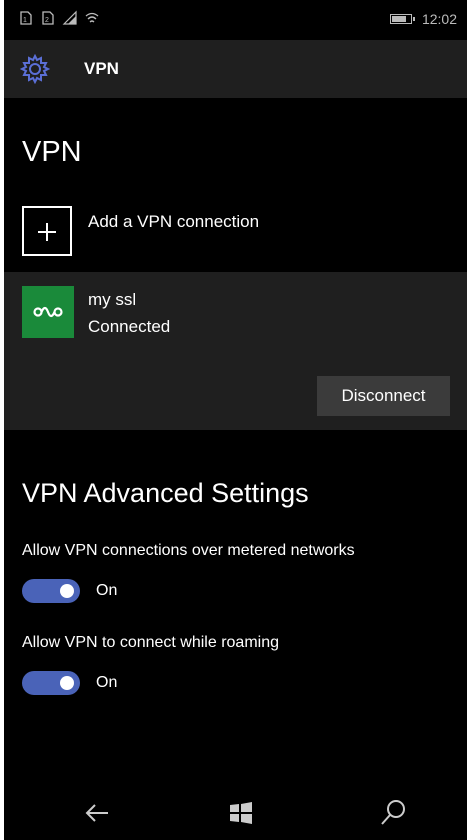 This screenshot has height=840, width=471. Describe the element at coordinates (439, 19) in the screenshot. I see `status-time: 12:02` at that location.